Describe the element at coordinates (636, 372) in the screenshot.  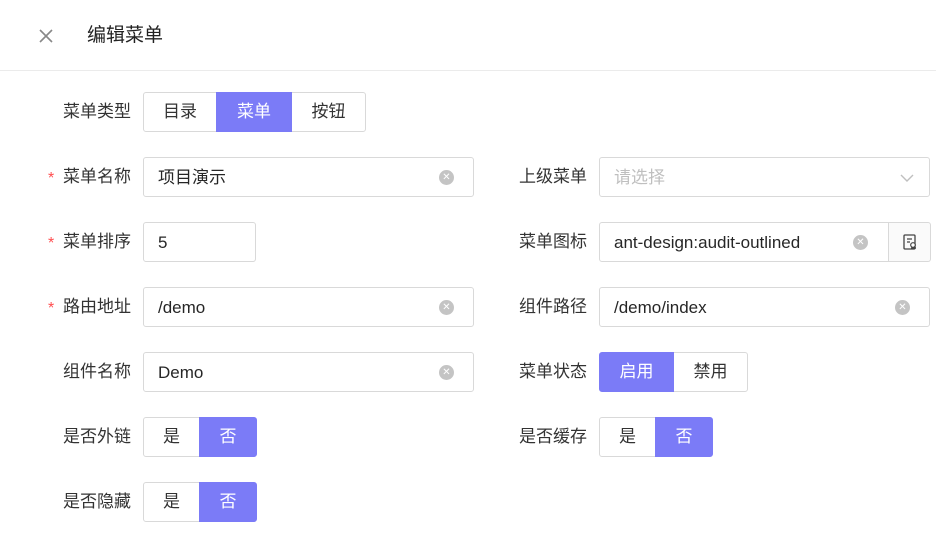
I see `menu-status-option-enabled: 启用` at that location.